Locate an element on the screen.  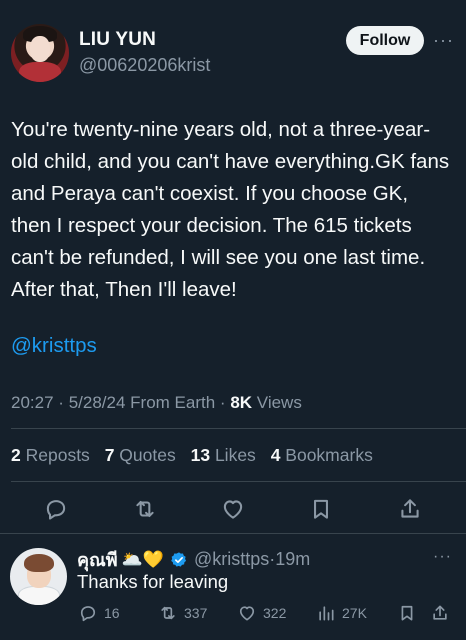
reposts-stat: 2 Reposts is located at coordinates (50, 455).